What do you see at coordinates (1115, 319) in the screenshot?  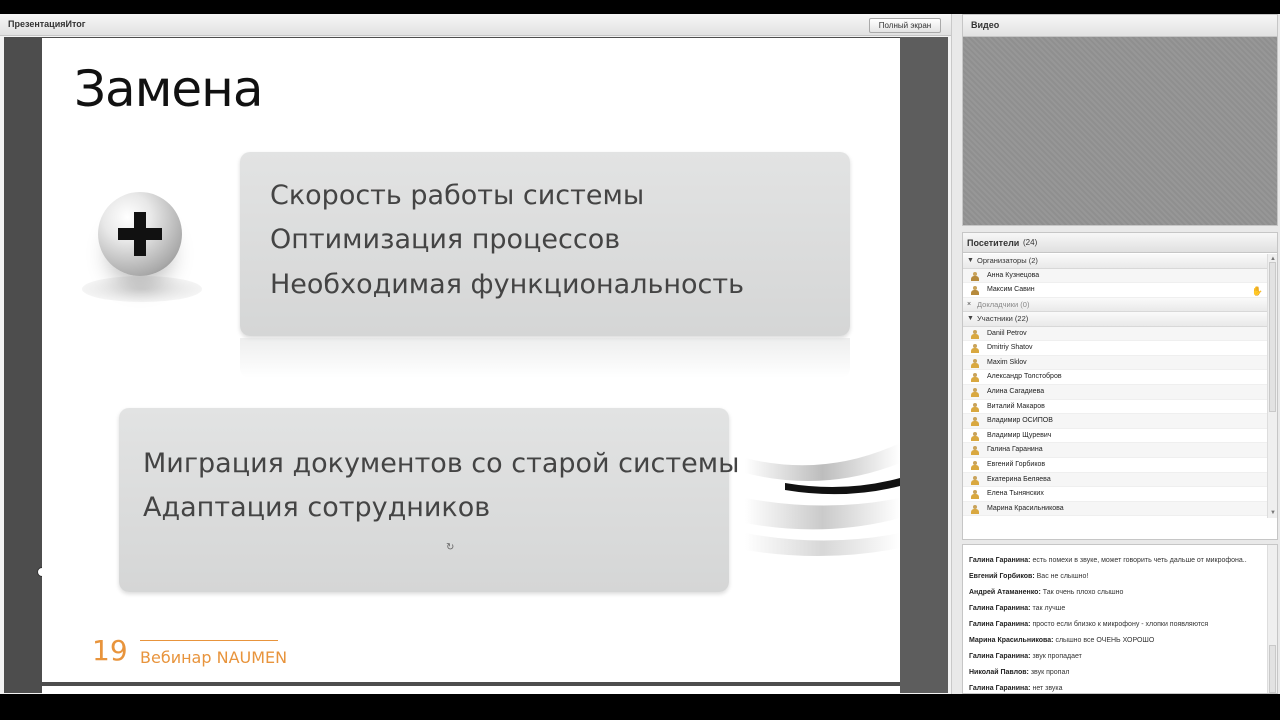 I see `group-participants: ▼ Участники (22)` at bounding box center [1115, 319].